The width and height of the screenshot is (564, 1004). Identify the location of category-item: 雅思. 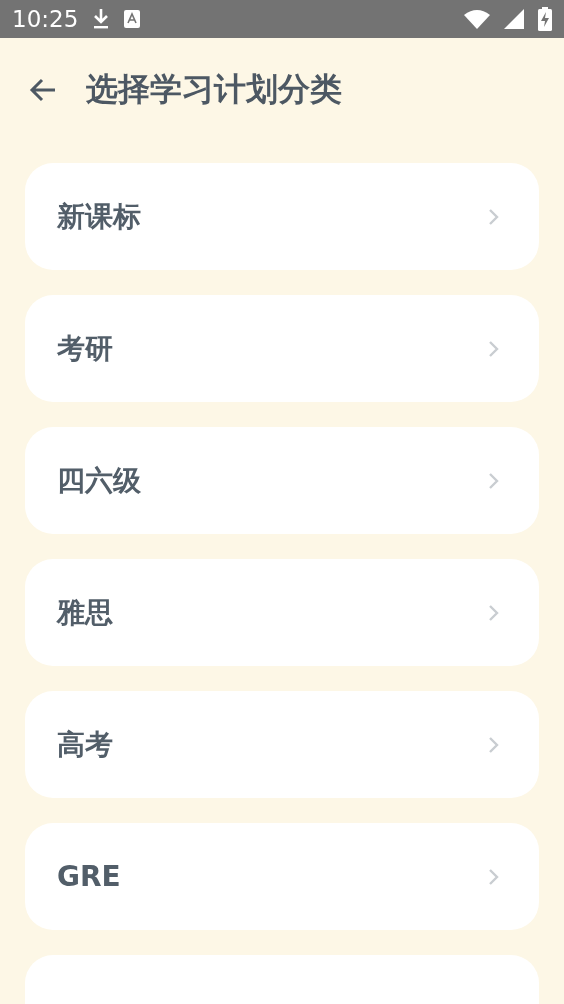
(282, 612).